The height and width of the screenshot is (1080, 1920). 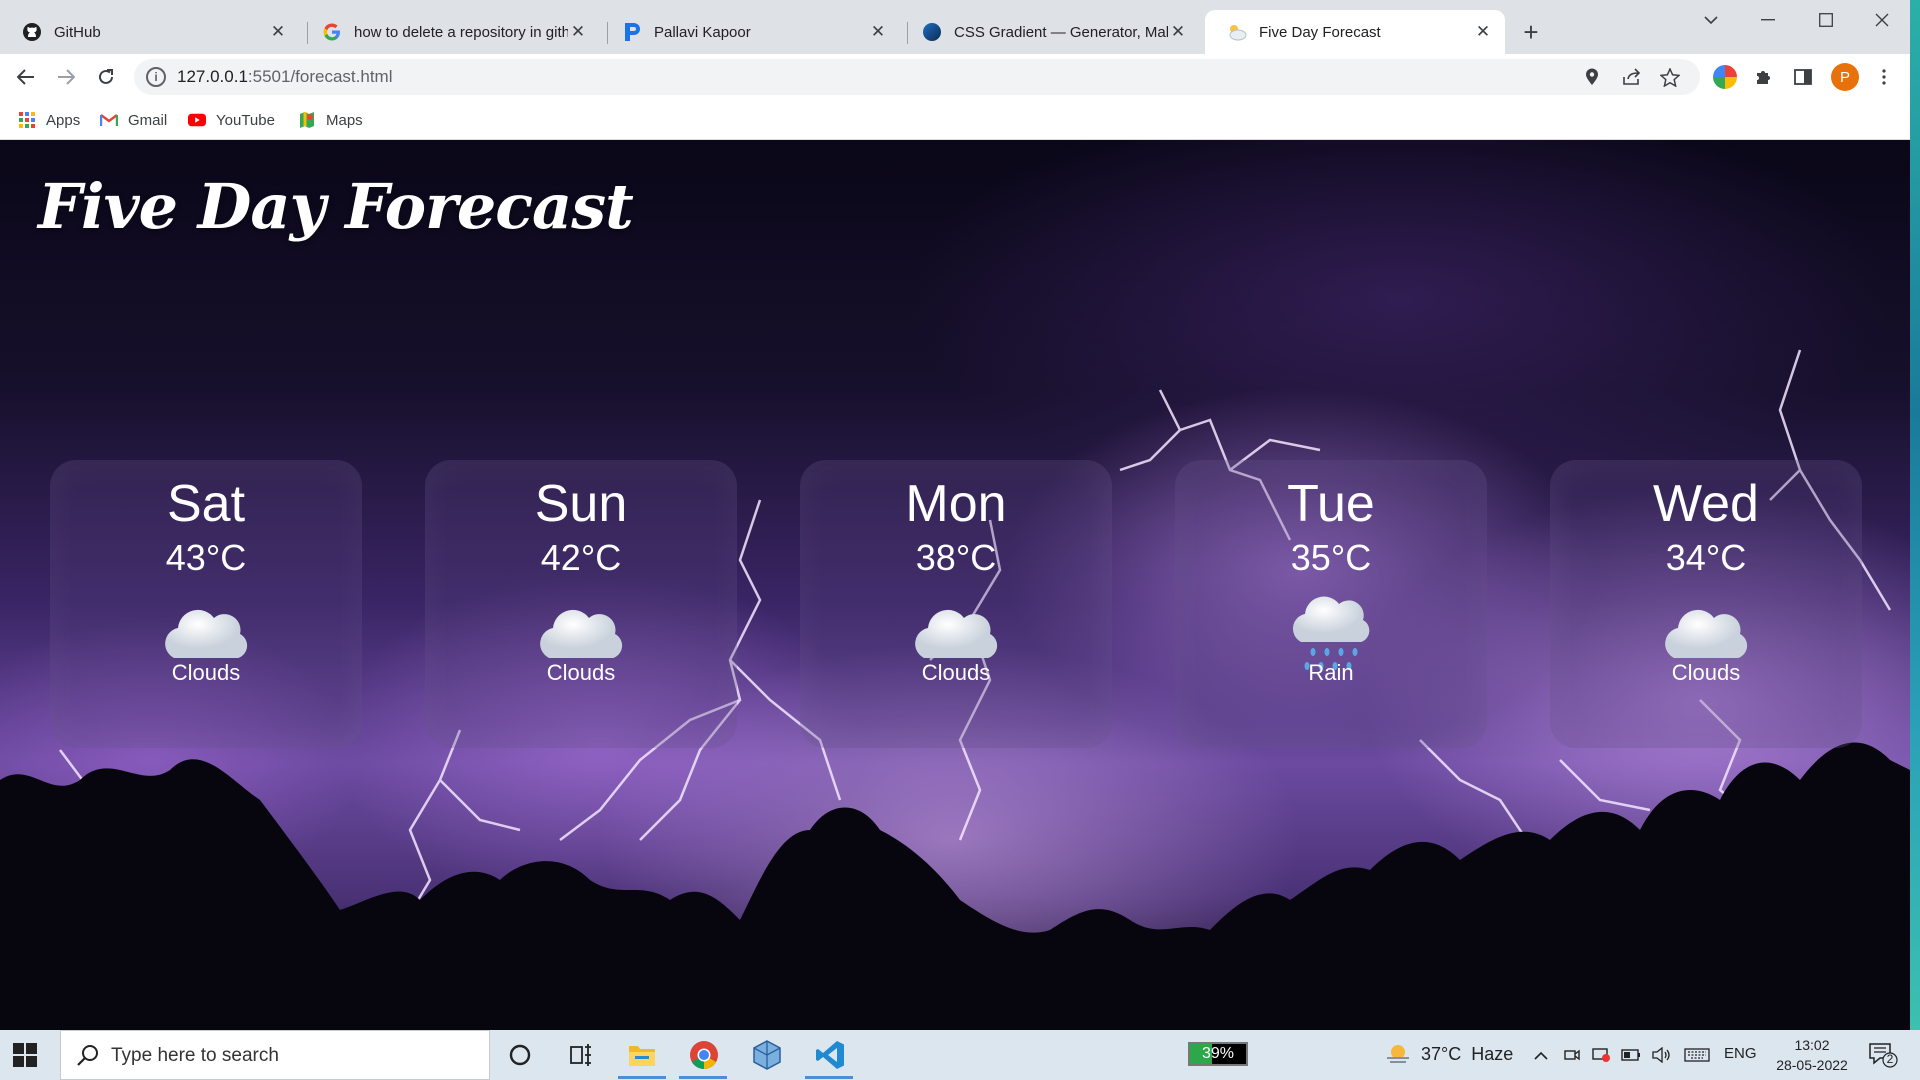 I want to click on vscode-active-indicator, so click(x=829, y=1077).